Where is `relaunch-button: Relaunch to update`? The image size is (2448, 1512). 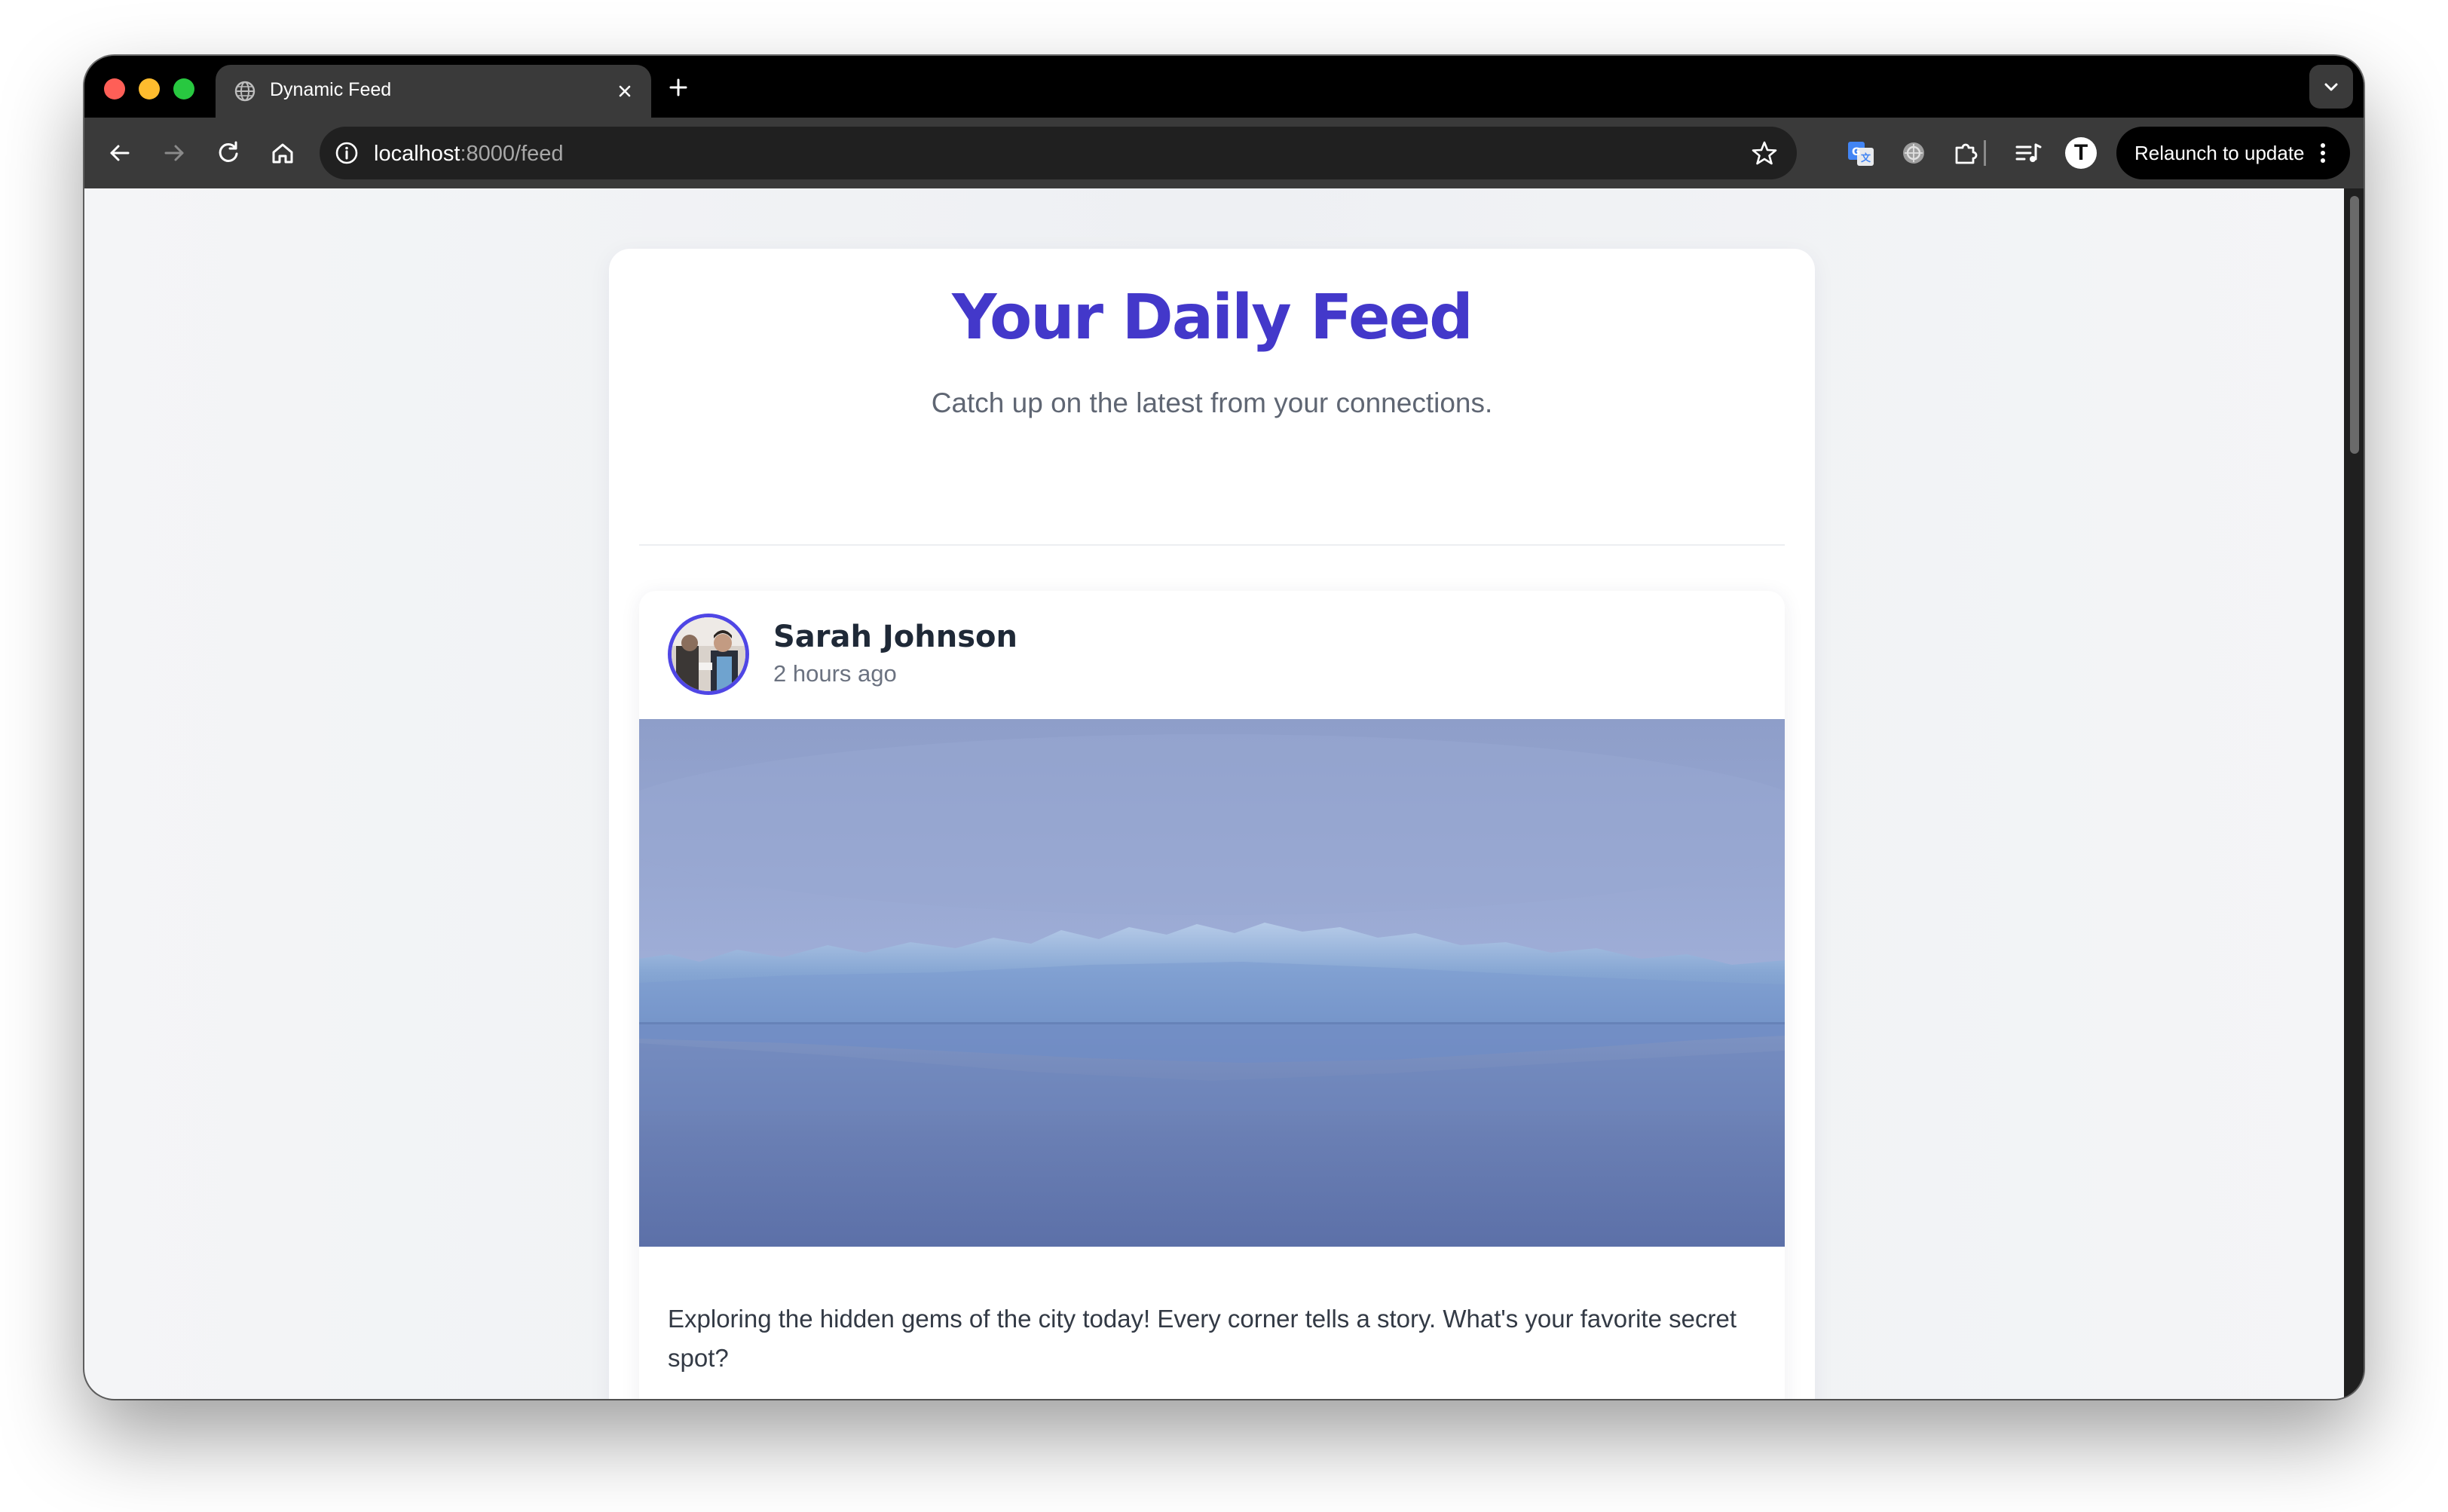
relaunch-button: Relaunch to update is located at coordinates (2233, 153).